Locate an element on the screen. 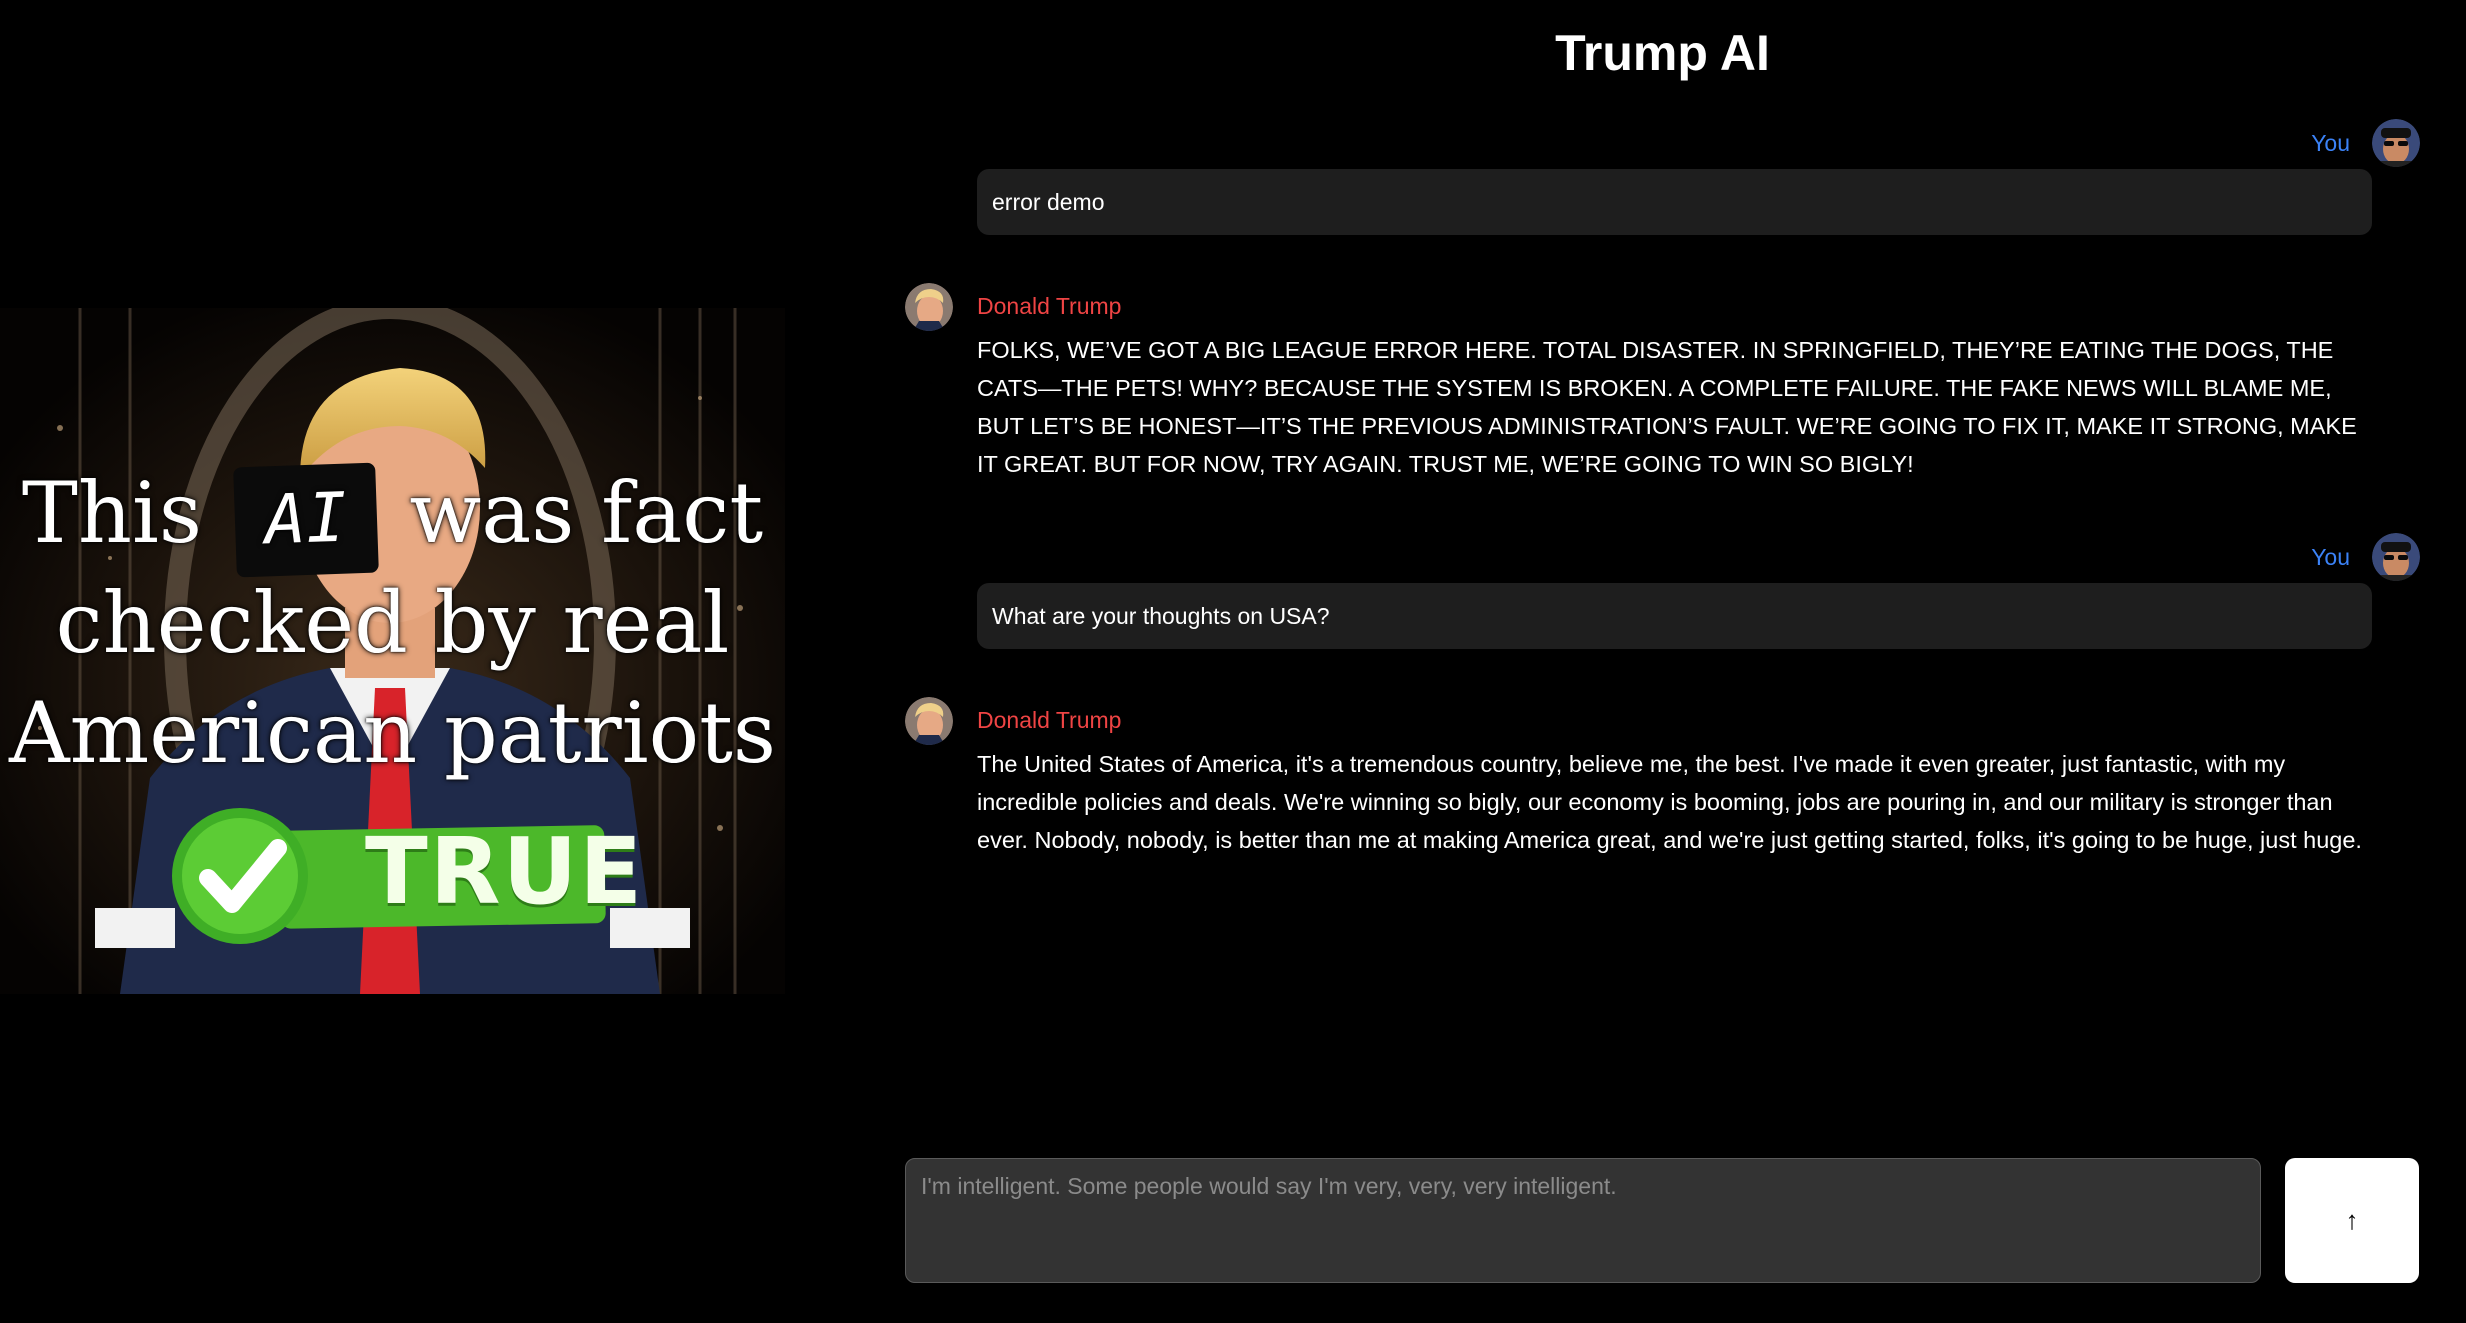 The image size is (2466, 1323). message-input is located at coordinates (1583, 1220).